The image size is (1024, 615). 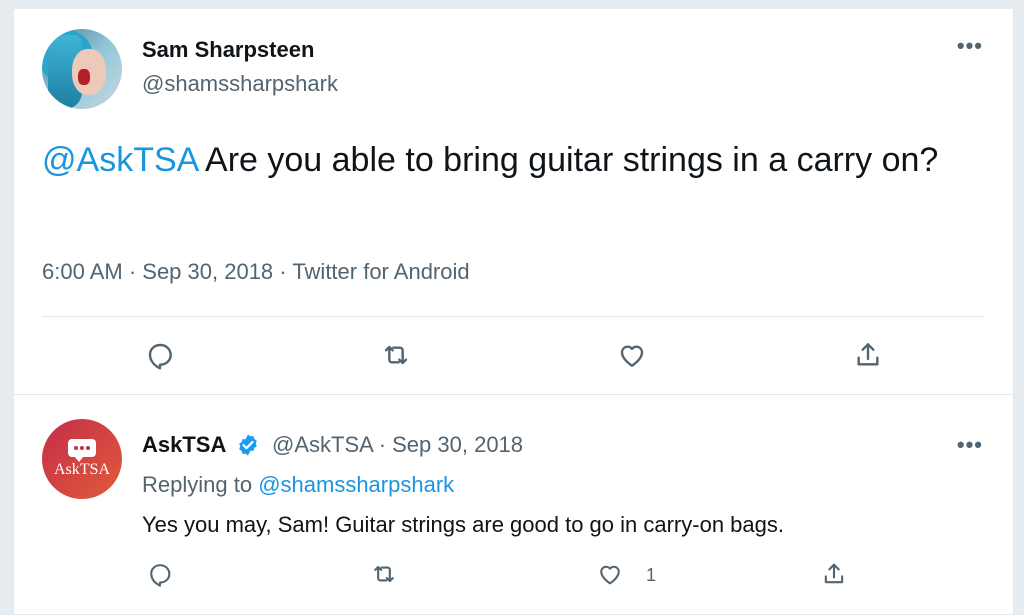 What do you see at coordinates (248, 445) in the screenshot?
I see `verified-badge-icon` at bounding box center [248, 445].